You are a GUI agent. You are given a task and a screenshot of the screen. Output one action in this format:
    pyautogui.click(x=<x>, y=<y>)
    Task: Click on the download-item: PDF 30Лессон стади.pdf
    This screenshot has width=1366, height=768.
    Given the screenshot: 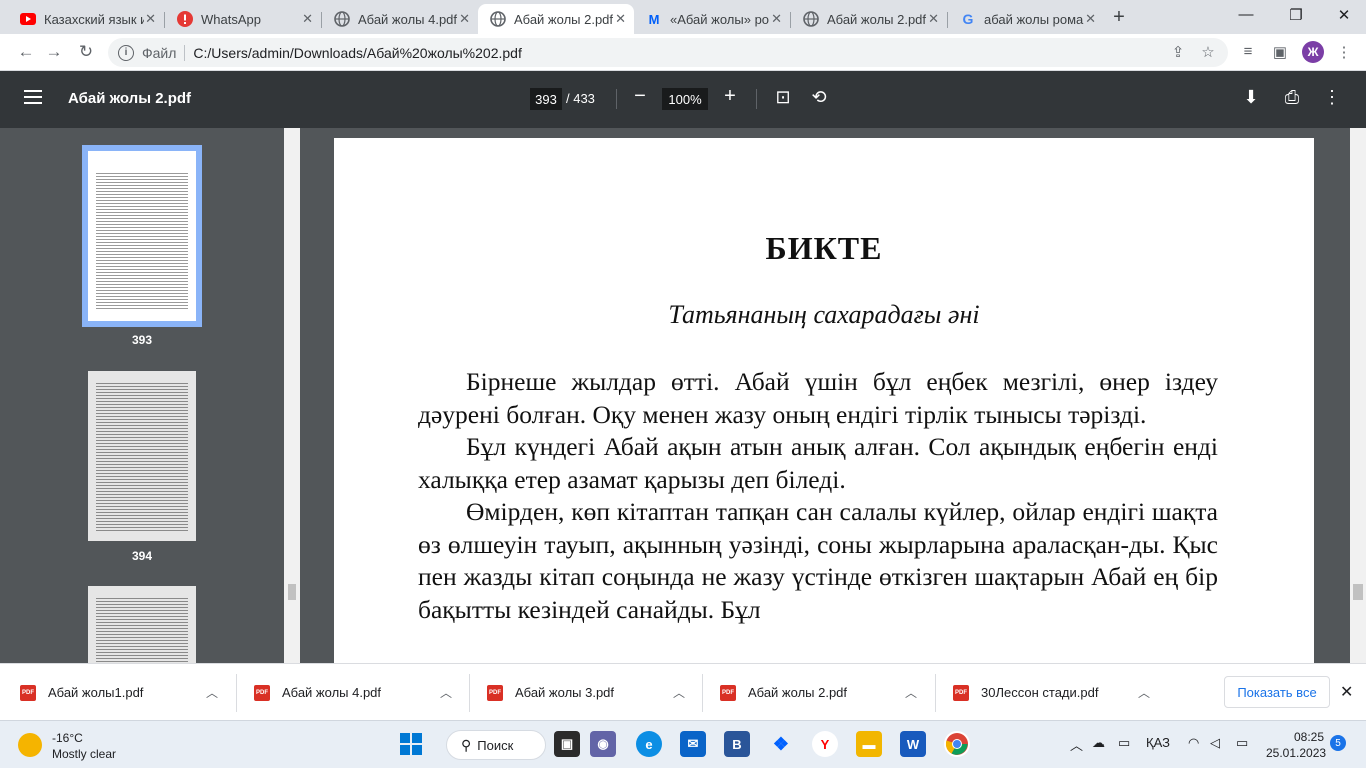 What is the action you would take?
    pyautogui.click(x=1025, y=692)
    